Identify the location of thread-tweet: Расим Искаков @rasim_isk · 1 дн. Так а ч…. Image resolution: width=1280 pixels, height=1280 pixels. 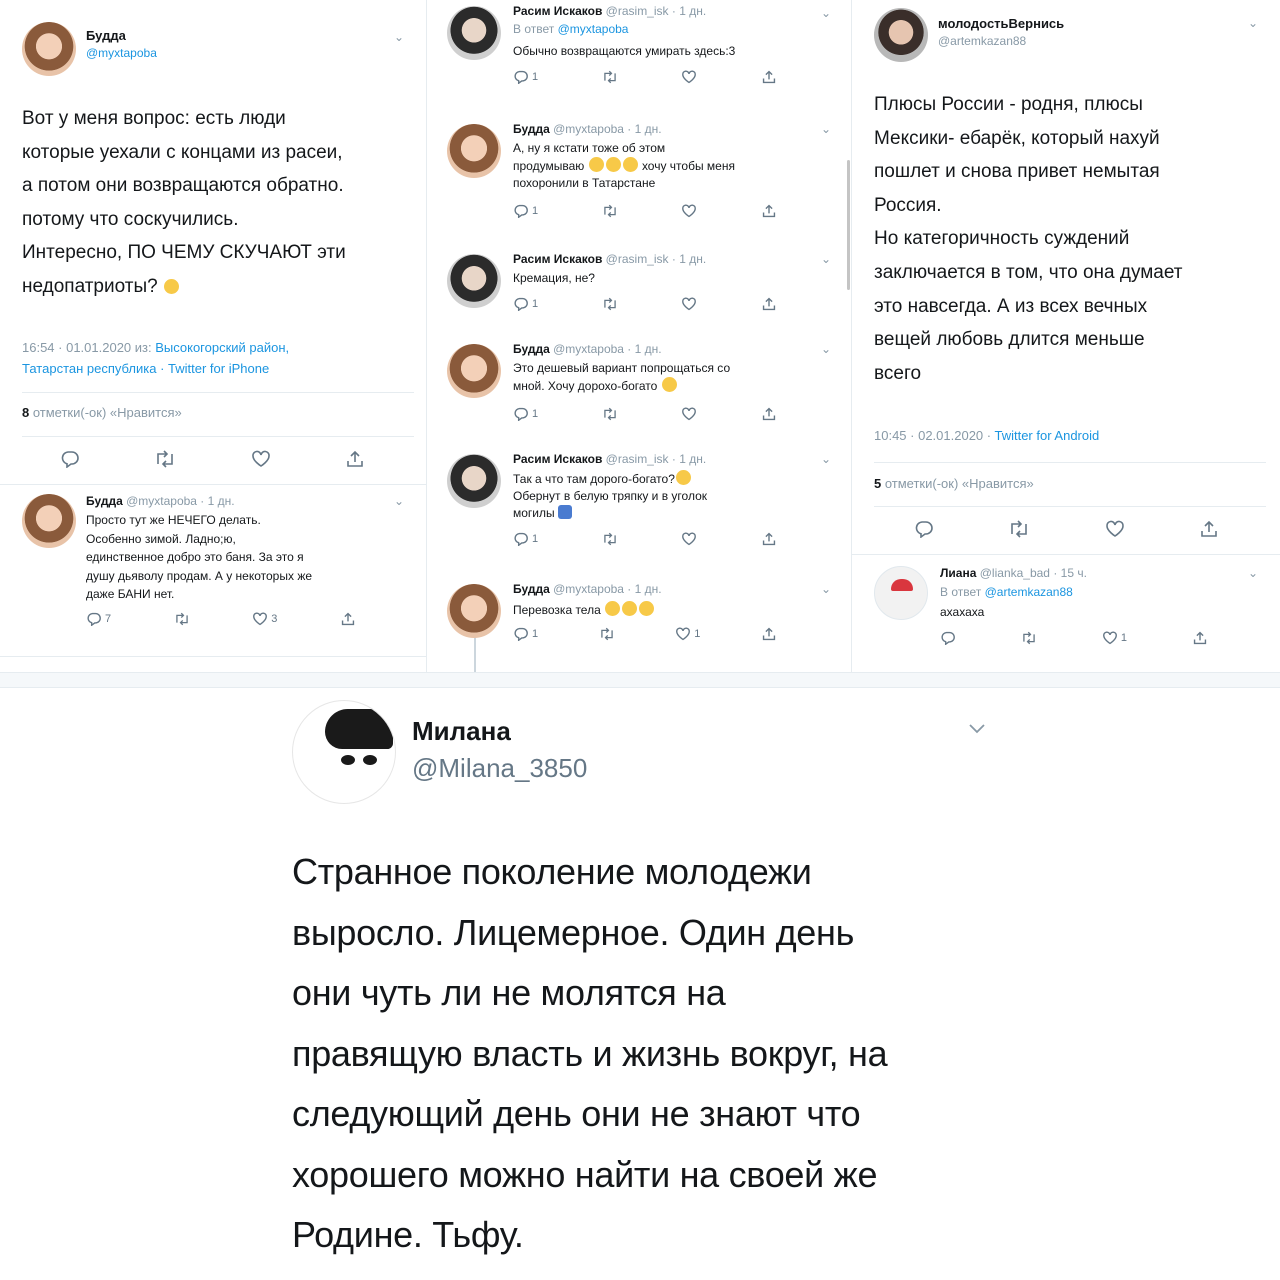
(673, 499).